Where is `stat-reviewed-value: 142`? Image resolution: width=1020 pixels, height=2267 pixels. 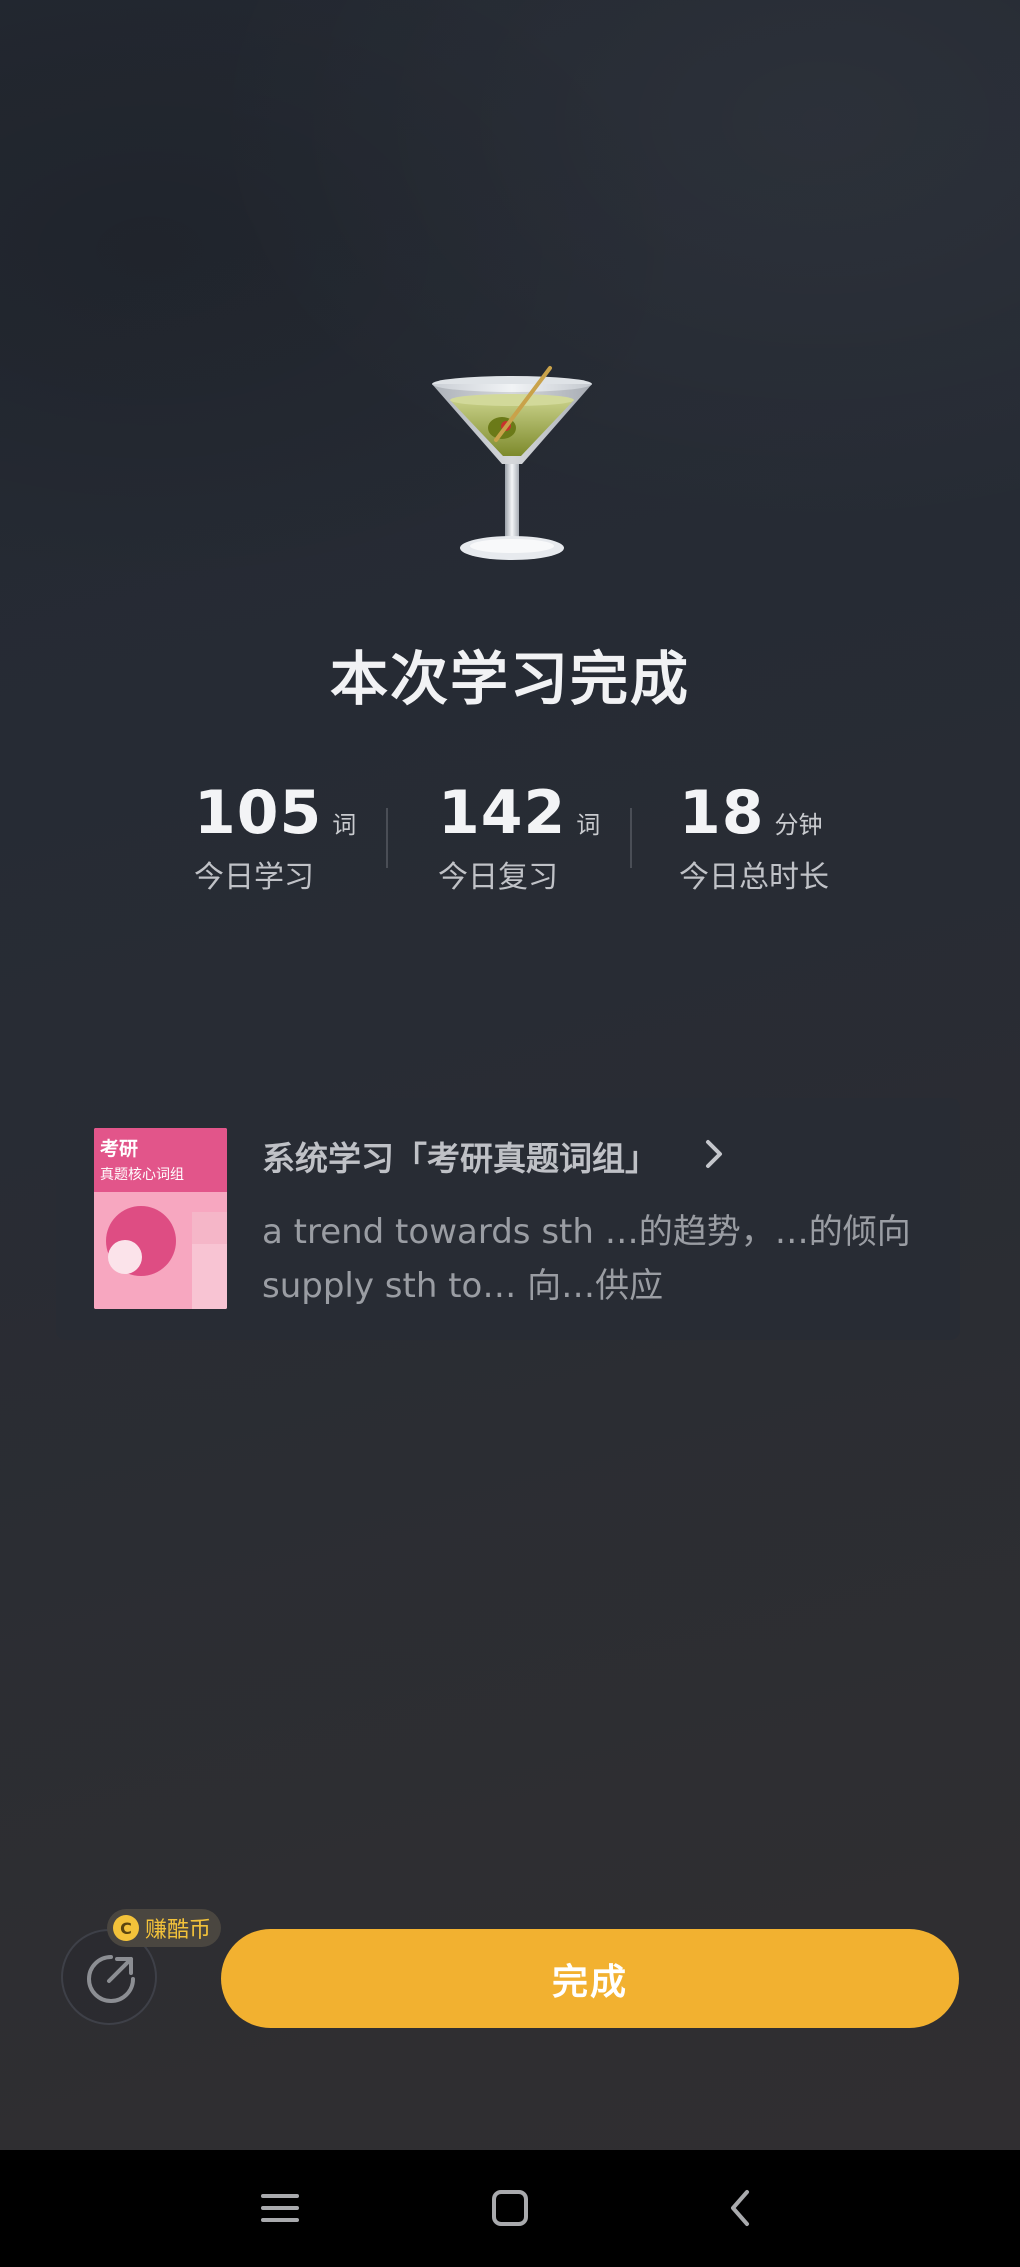 stat-reviewed-value: 142 is located at coordinates (502, 813).